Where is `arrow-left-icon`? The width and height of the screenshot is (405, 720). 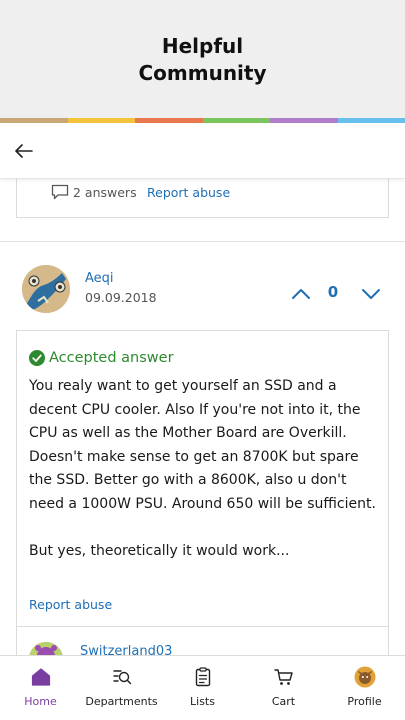 arrow-left-icon is located at coordinates (24, 151).